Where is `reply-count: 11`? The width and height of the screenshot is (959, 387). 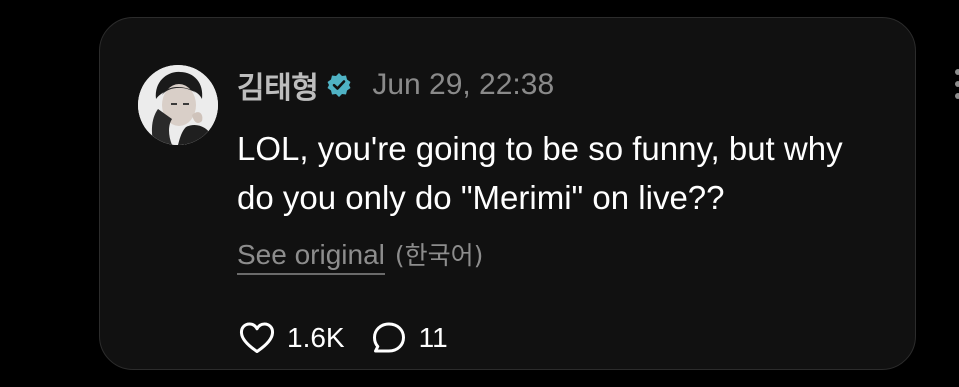
reply-count: 11 is located at coordinates (433, 337).